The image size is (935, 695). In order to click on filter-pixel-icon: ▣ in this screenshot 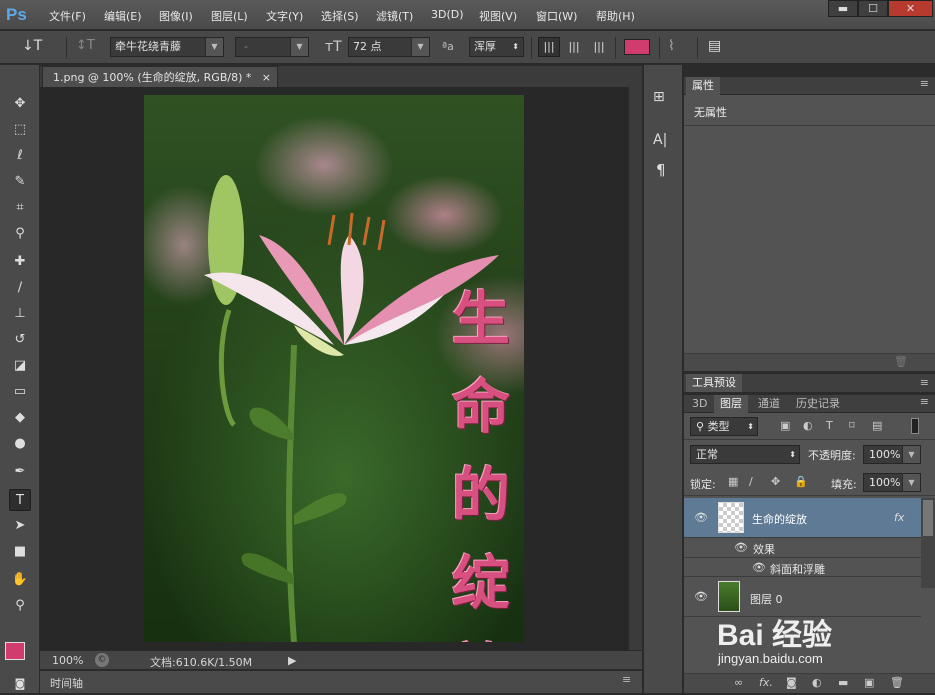, I will do `click(785, 425)`.